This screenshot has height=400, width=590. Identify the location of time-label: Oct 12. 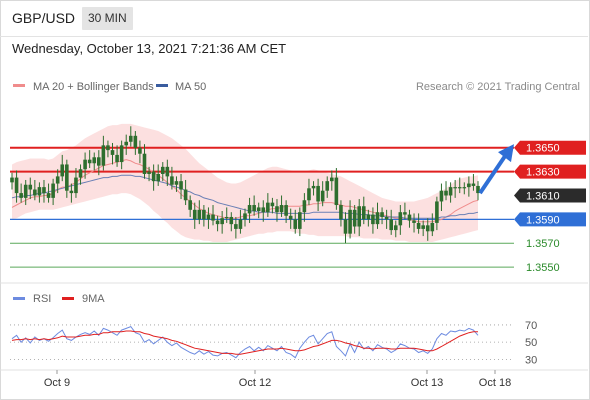
(255, 383).